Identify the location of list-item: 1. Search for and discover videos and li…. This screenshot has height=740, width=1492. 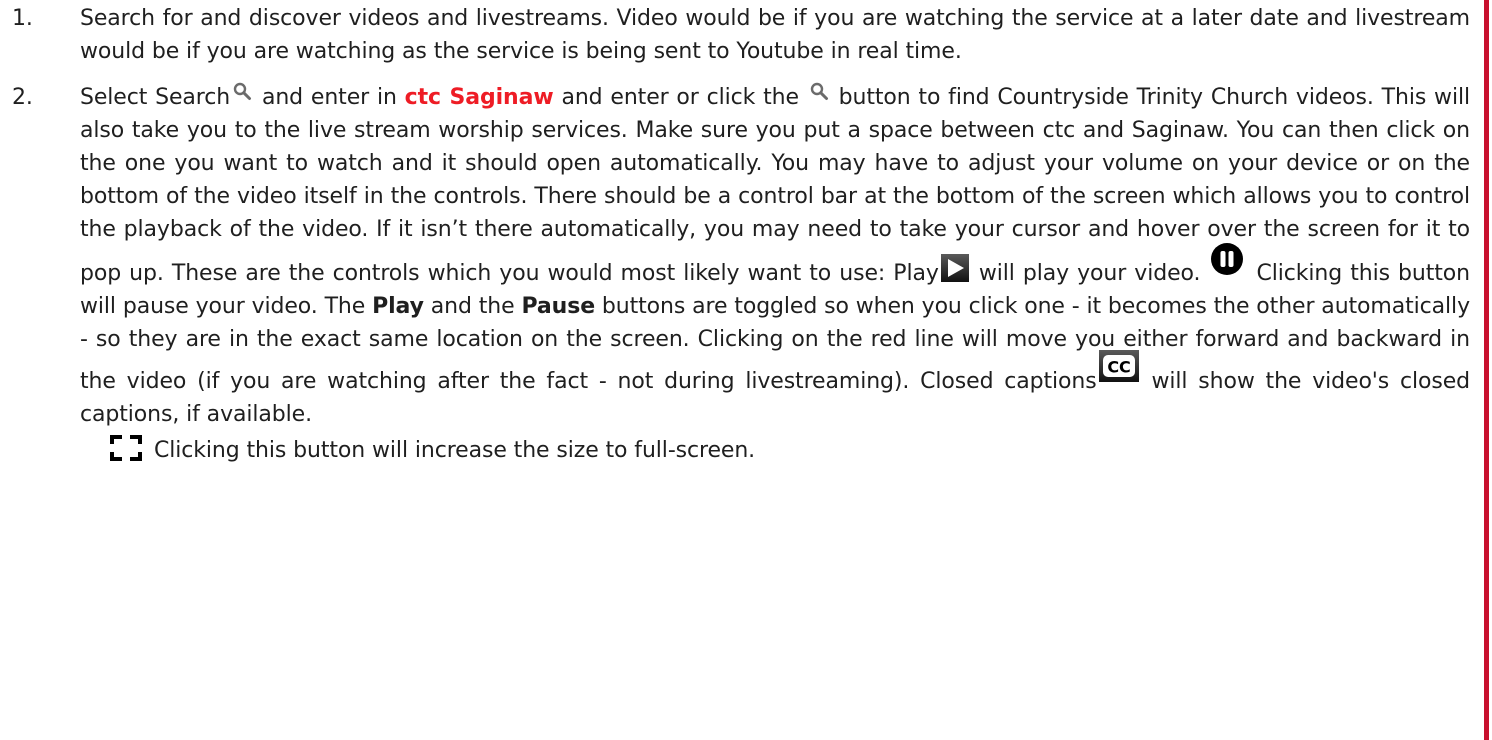
(735, 34).